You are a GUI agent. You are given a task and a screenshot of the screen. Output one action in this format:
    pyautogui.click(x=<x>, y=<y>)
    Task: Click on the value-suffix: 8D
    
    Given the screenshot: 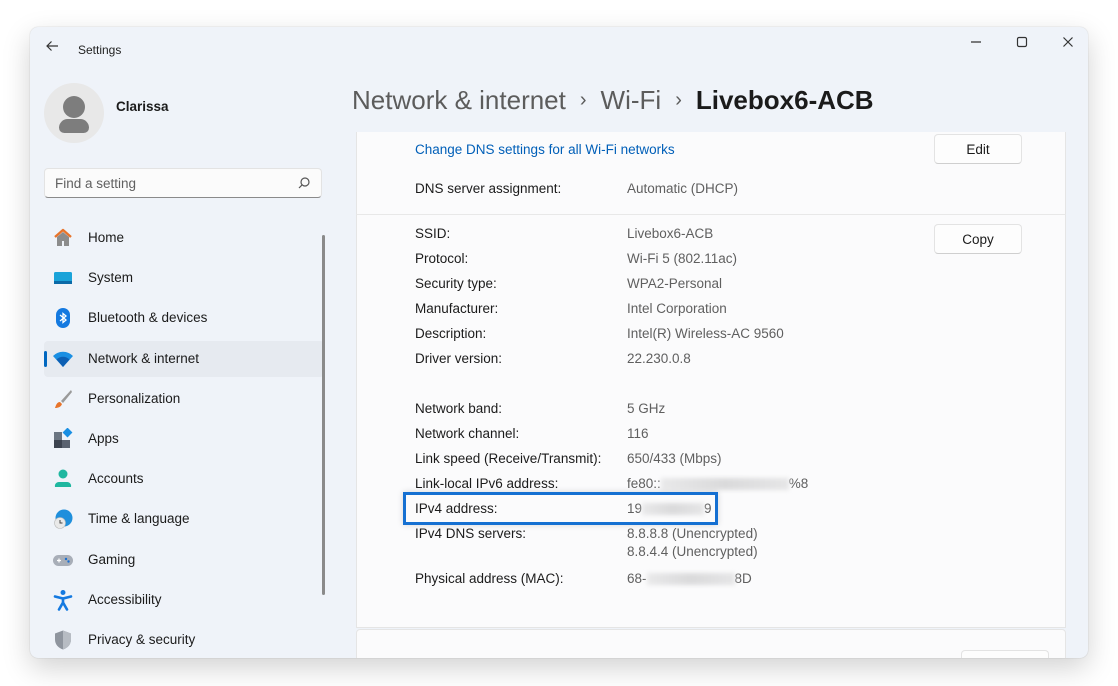 What is the action you would take?
    pyautogui.click(x=743, y=578)
    